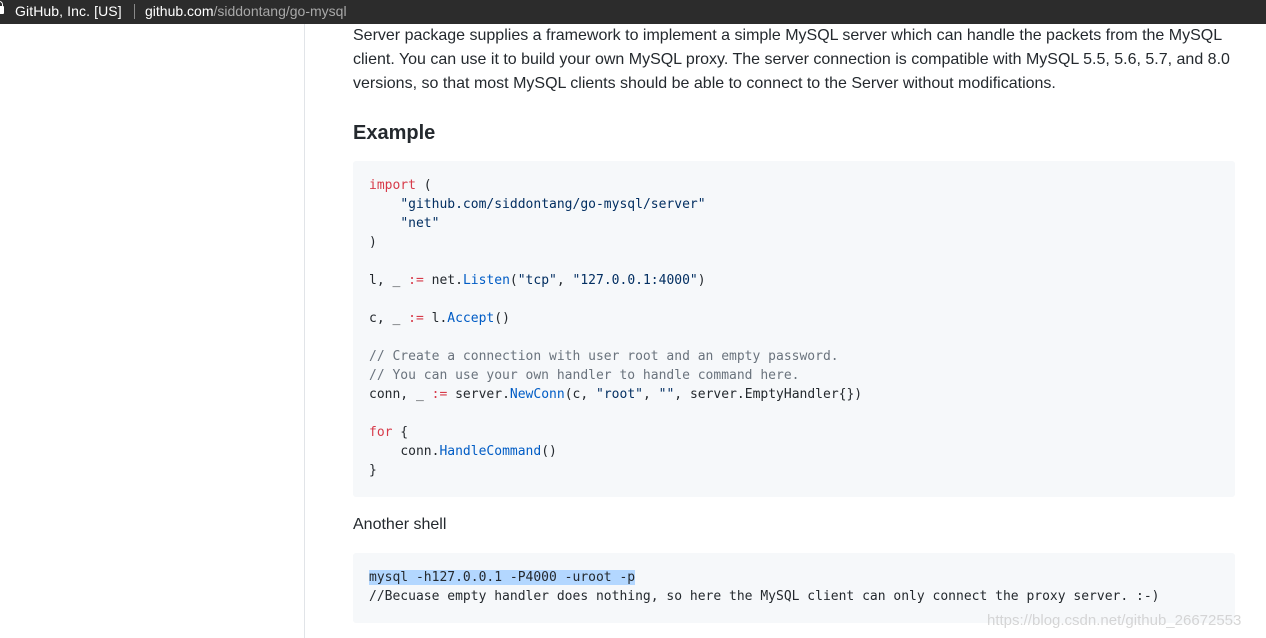  What do you see at coordinates (435, 318) in the screenshot?
I see `code-text: l.` at bounding box center [435, 318].